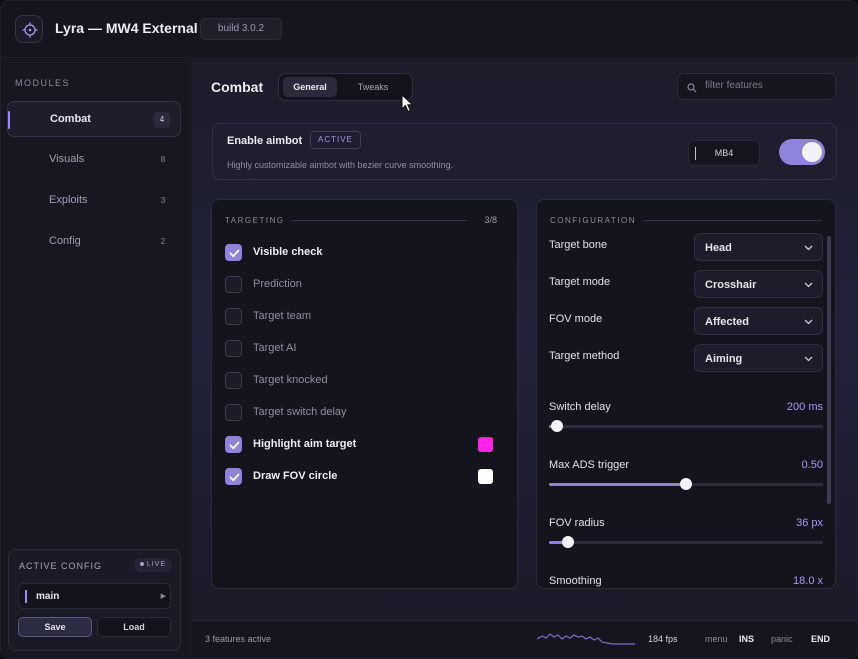 The width and height of the screenshot is (858, 659). I want to click on active-config-panel: ACTIVE CONFIG LIVE main ▶ Save Load, so click(94, 600).